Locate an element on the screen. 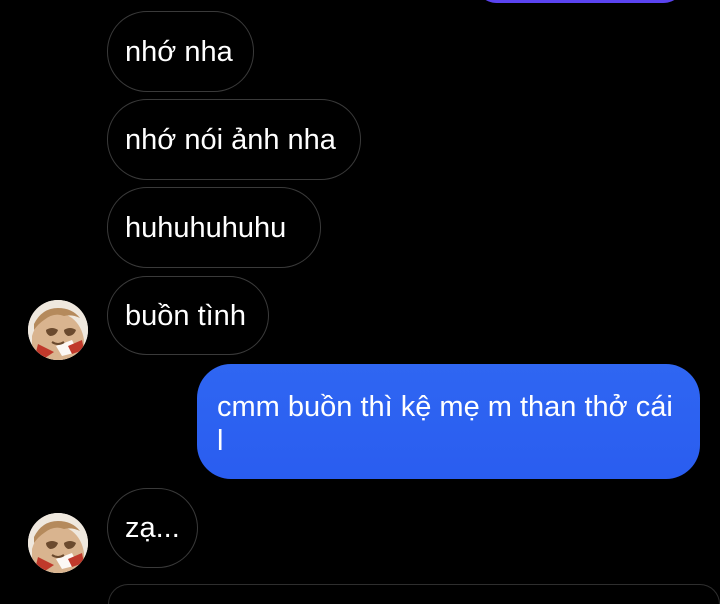  outgoing-message-bubble: cmm buồn thì kệ mẹ m than thở cái l is located at coordinates (448, 421).